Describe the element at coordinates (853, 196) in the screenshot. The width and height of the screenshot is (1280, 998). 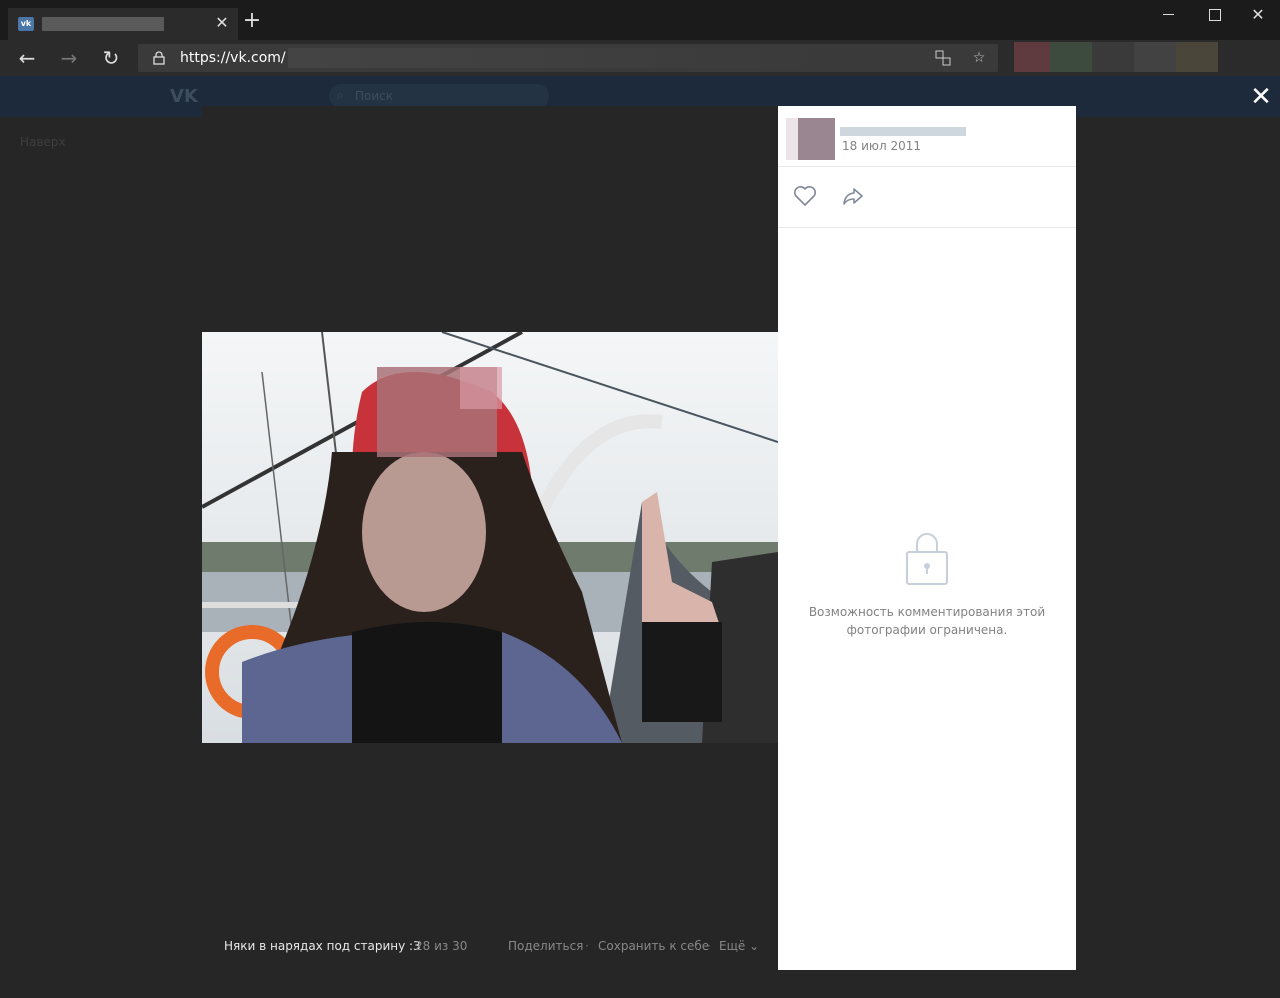
I see `share-arrow-icon` at that location.